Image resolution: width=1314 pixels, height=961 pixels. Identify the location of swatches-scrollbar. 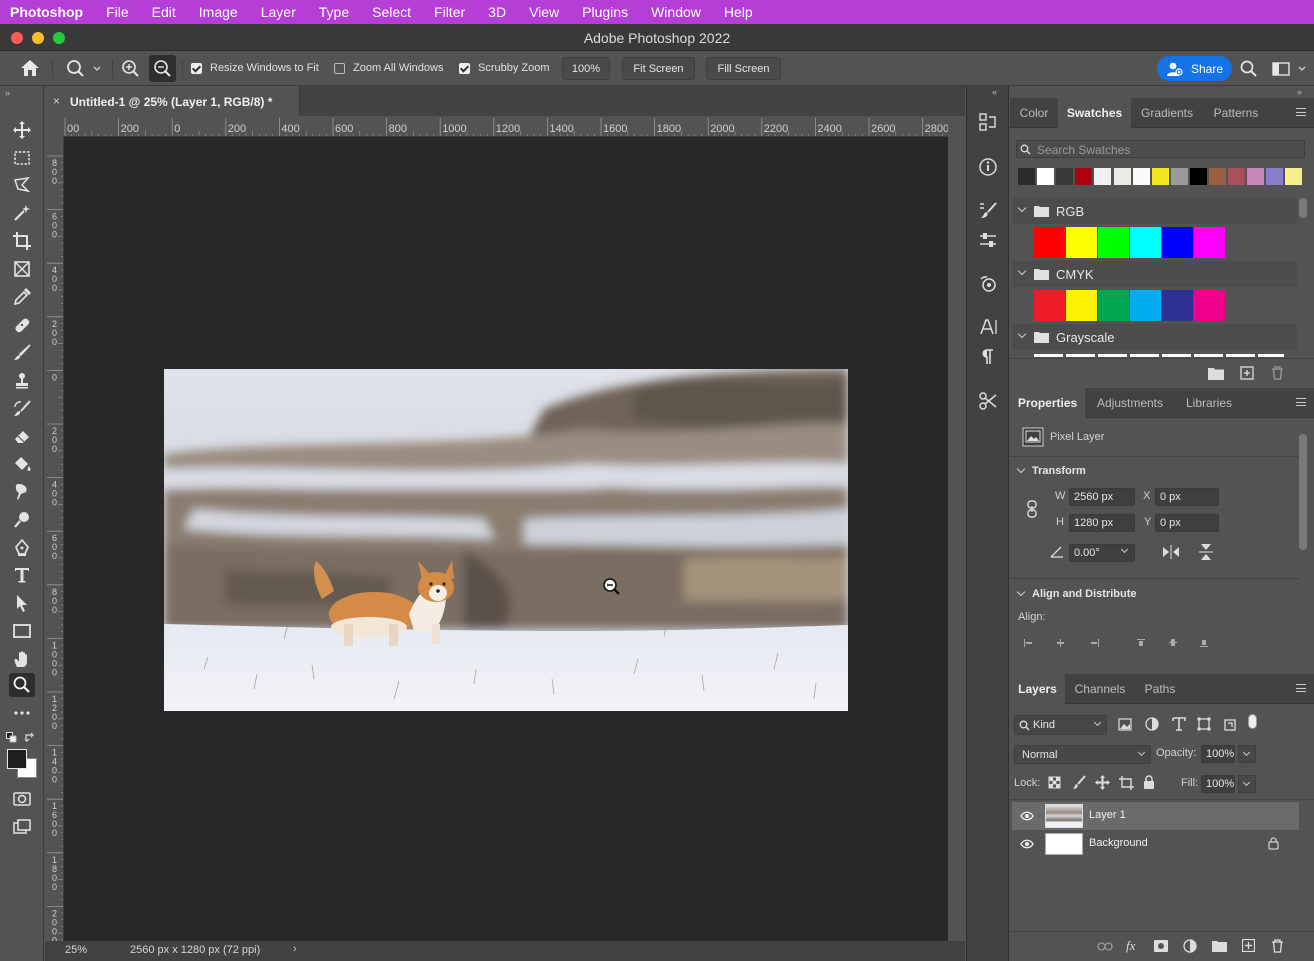
(1303, 208).